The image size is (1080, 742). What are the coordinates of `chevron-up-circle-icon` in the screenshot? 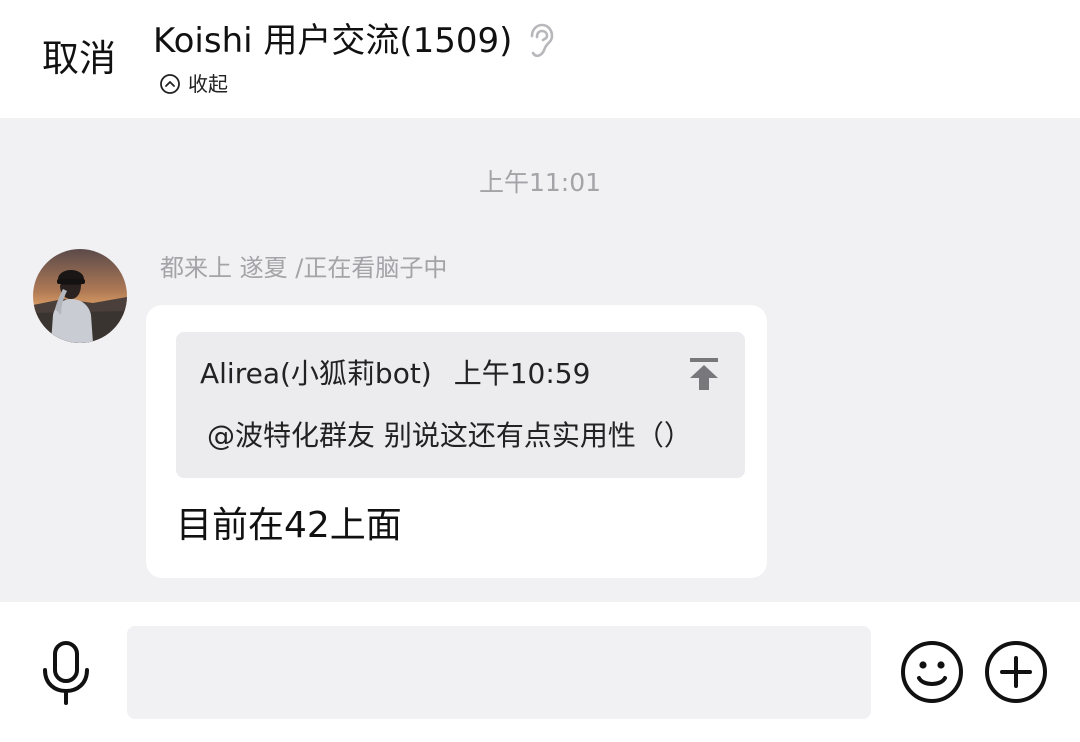 It's located at (170, 84).